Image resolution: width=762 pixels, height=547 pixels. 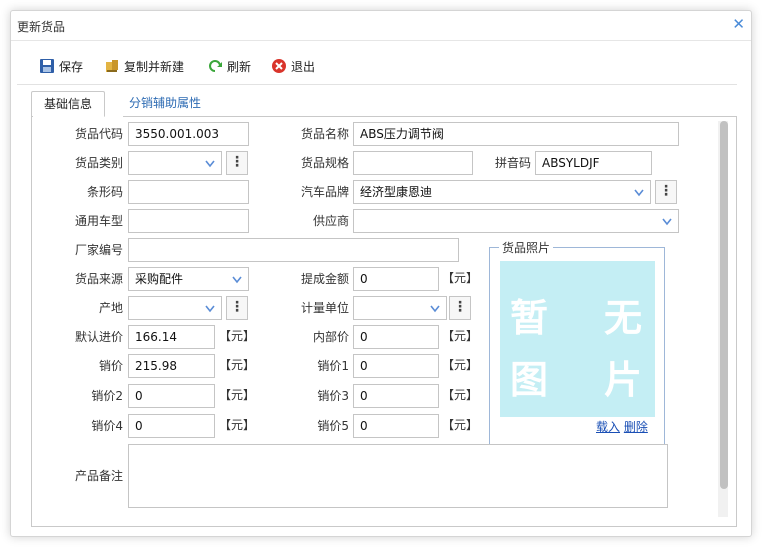 What do you see at coordinates (460, 395) in the screenshot?
I see `price3-unit: 【元】` at bounding box center [460, 395].